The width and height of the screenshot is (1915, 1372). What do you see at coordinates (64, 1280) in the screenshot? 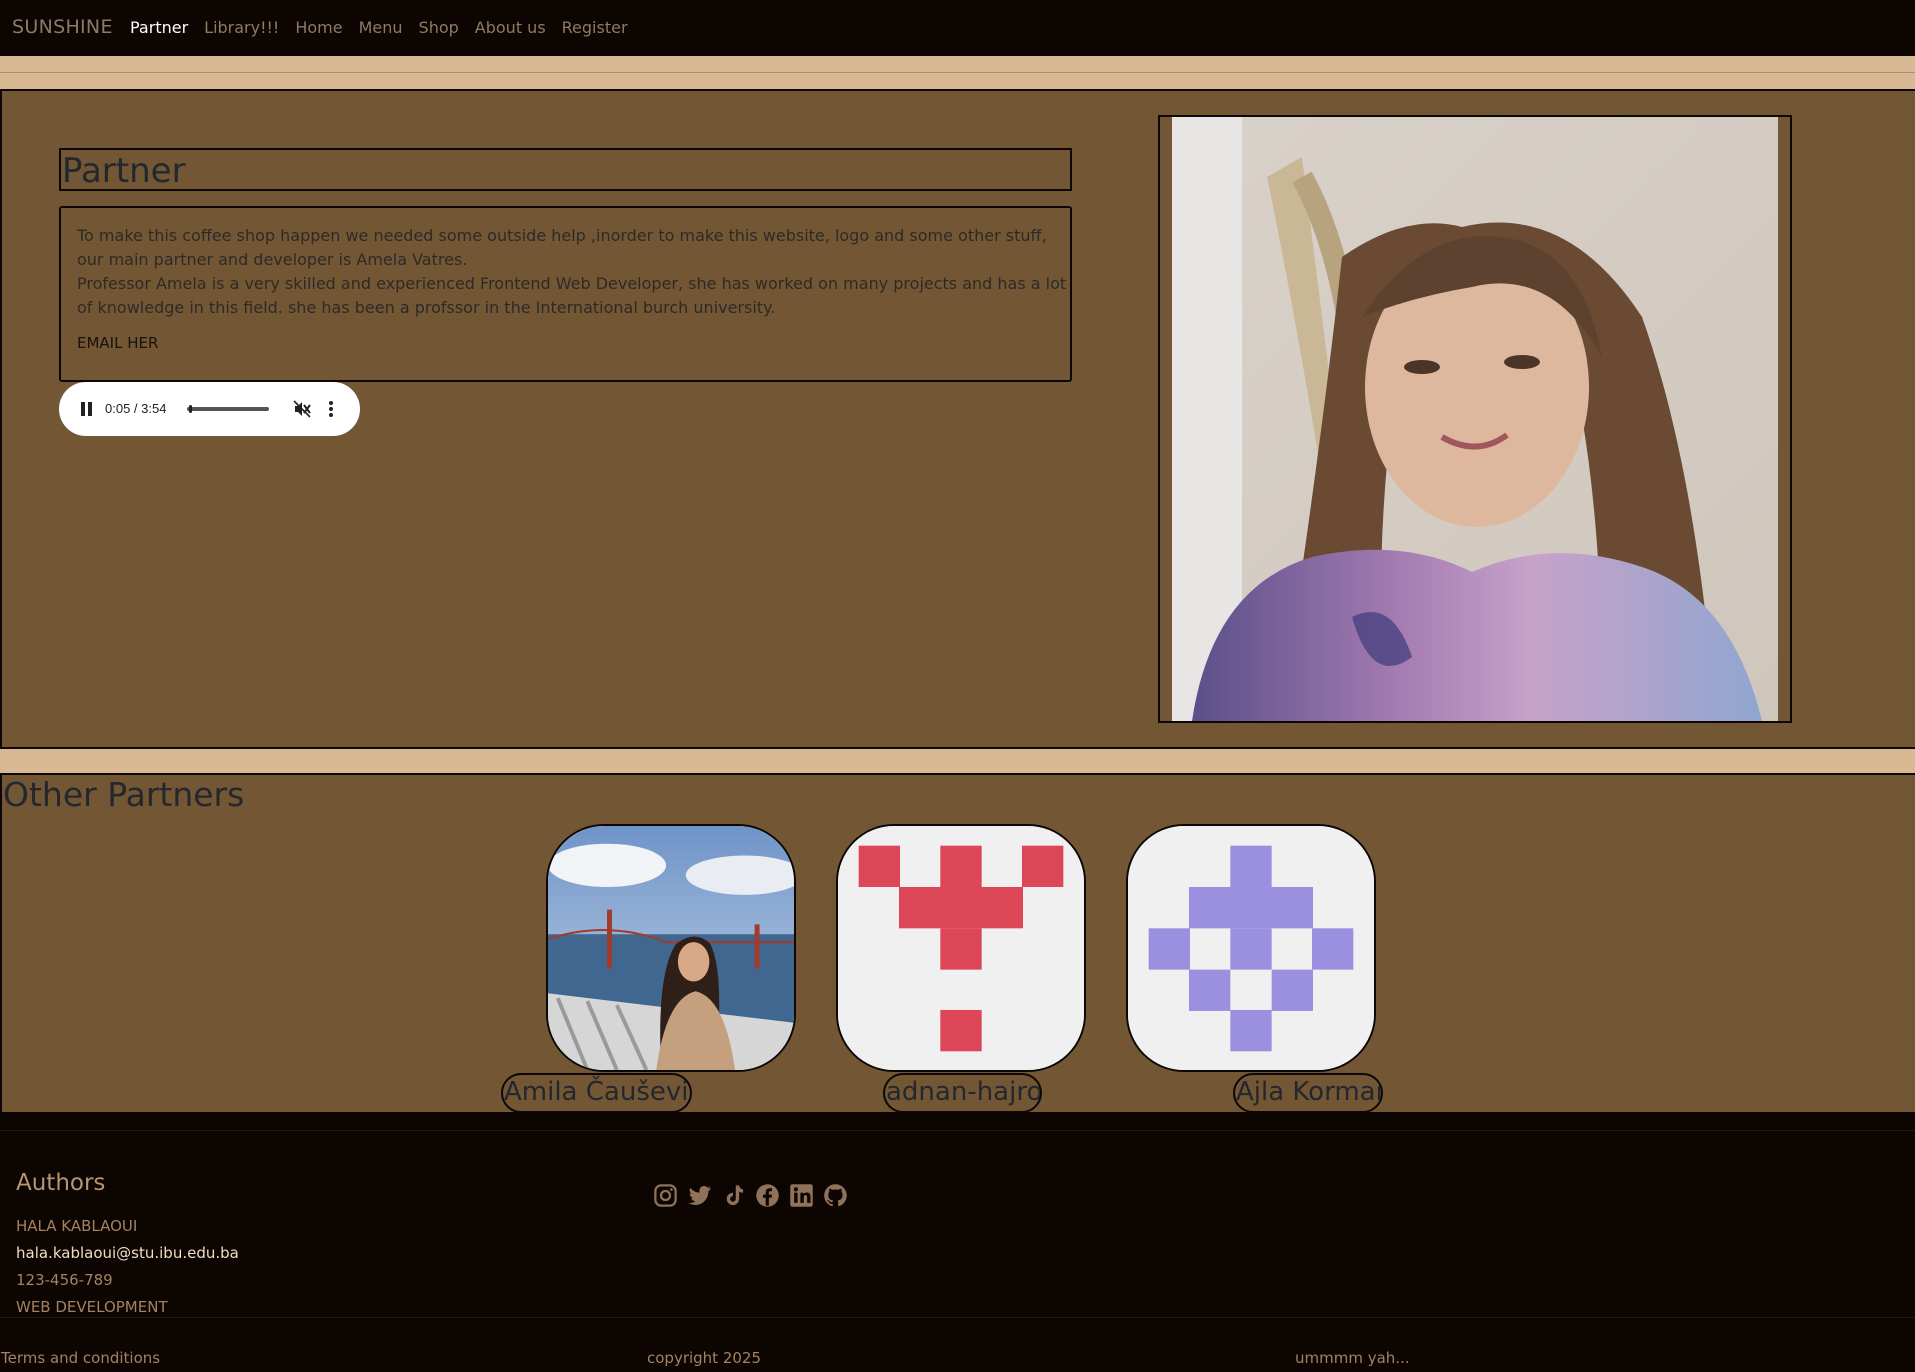
I see `author-phone: 123-456-789` at bounding box center [64, 1280].